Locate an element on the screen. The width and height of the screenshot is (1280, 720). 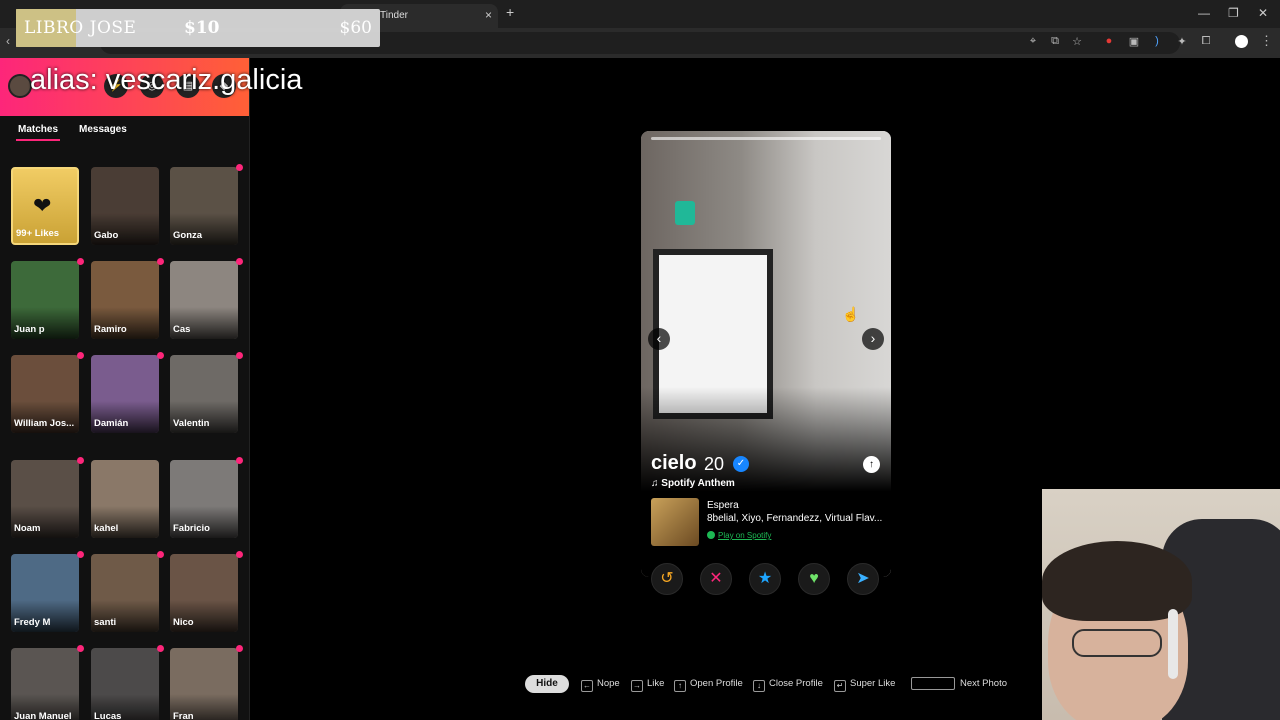
banner-name: LIBRO JOSE is located at coordinates (80, 28).